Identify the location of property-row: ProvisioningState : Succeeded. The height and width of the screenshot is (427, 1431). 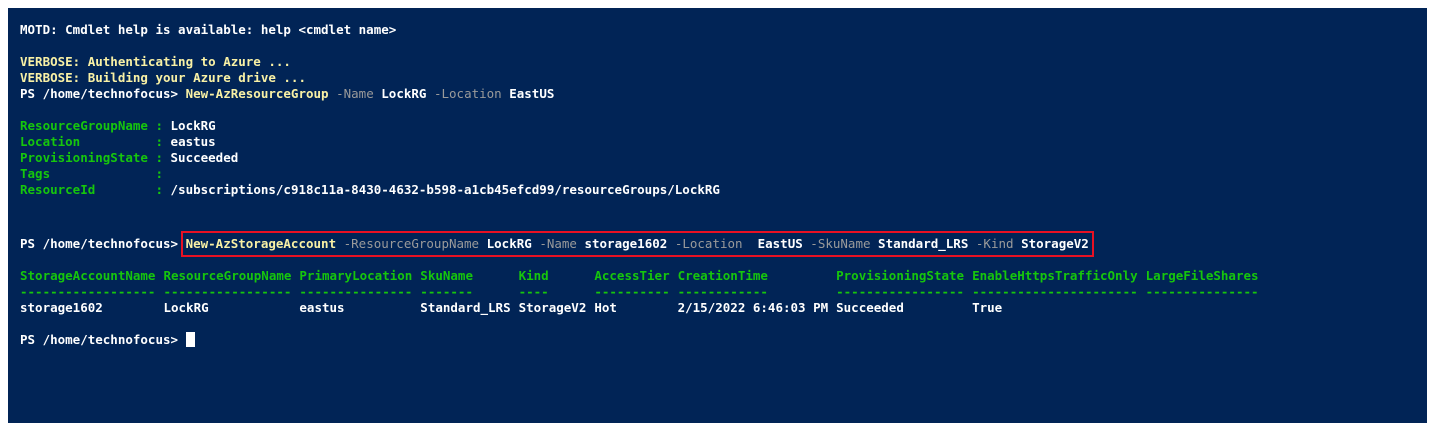
(129, 157).